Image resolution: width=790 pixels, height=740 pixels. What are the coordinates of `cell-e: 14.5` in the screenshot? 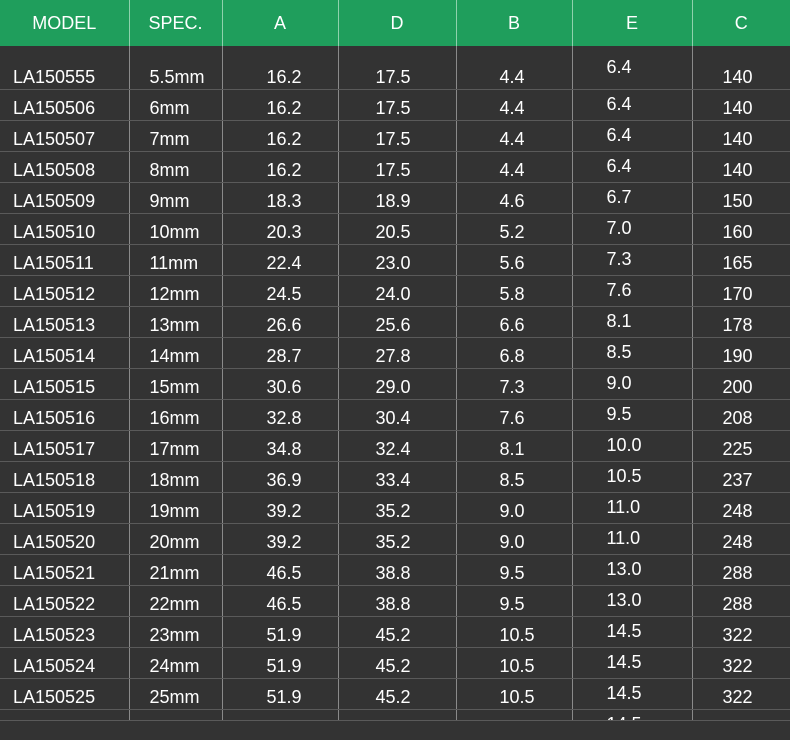 It's located at (632, 694).